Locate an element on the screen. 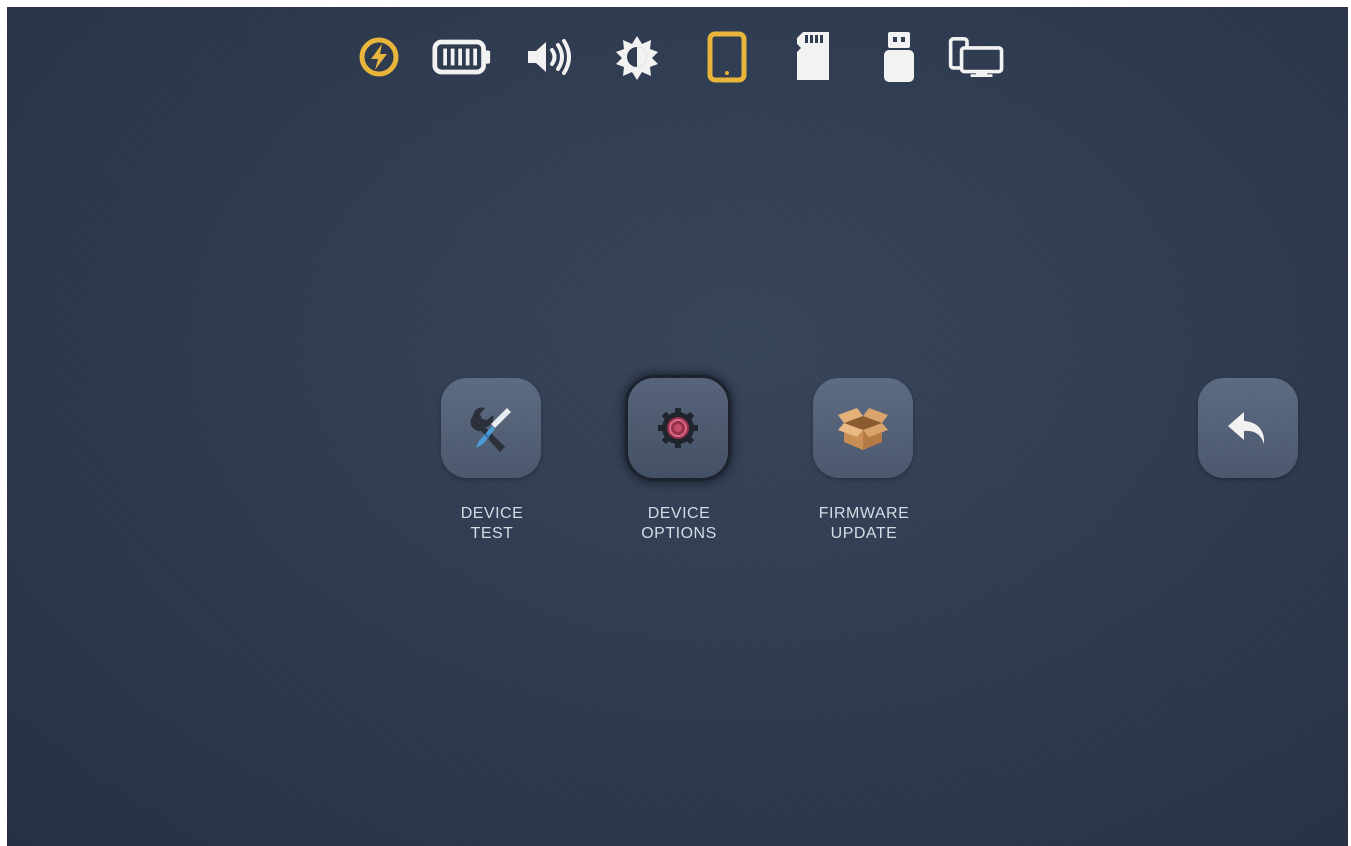  back-arrow-icon is located at coordinates (1246, 428).